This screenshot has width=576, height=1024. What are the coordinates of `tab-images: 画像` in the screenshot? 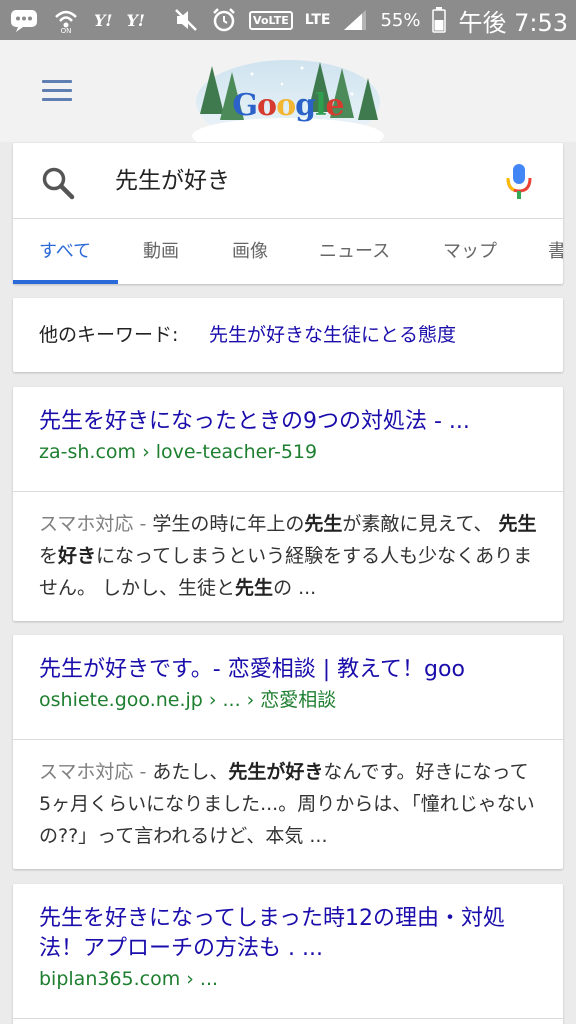 It's located at (250, 252).